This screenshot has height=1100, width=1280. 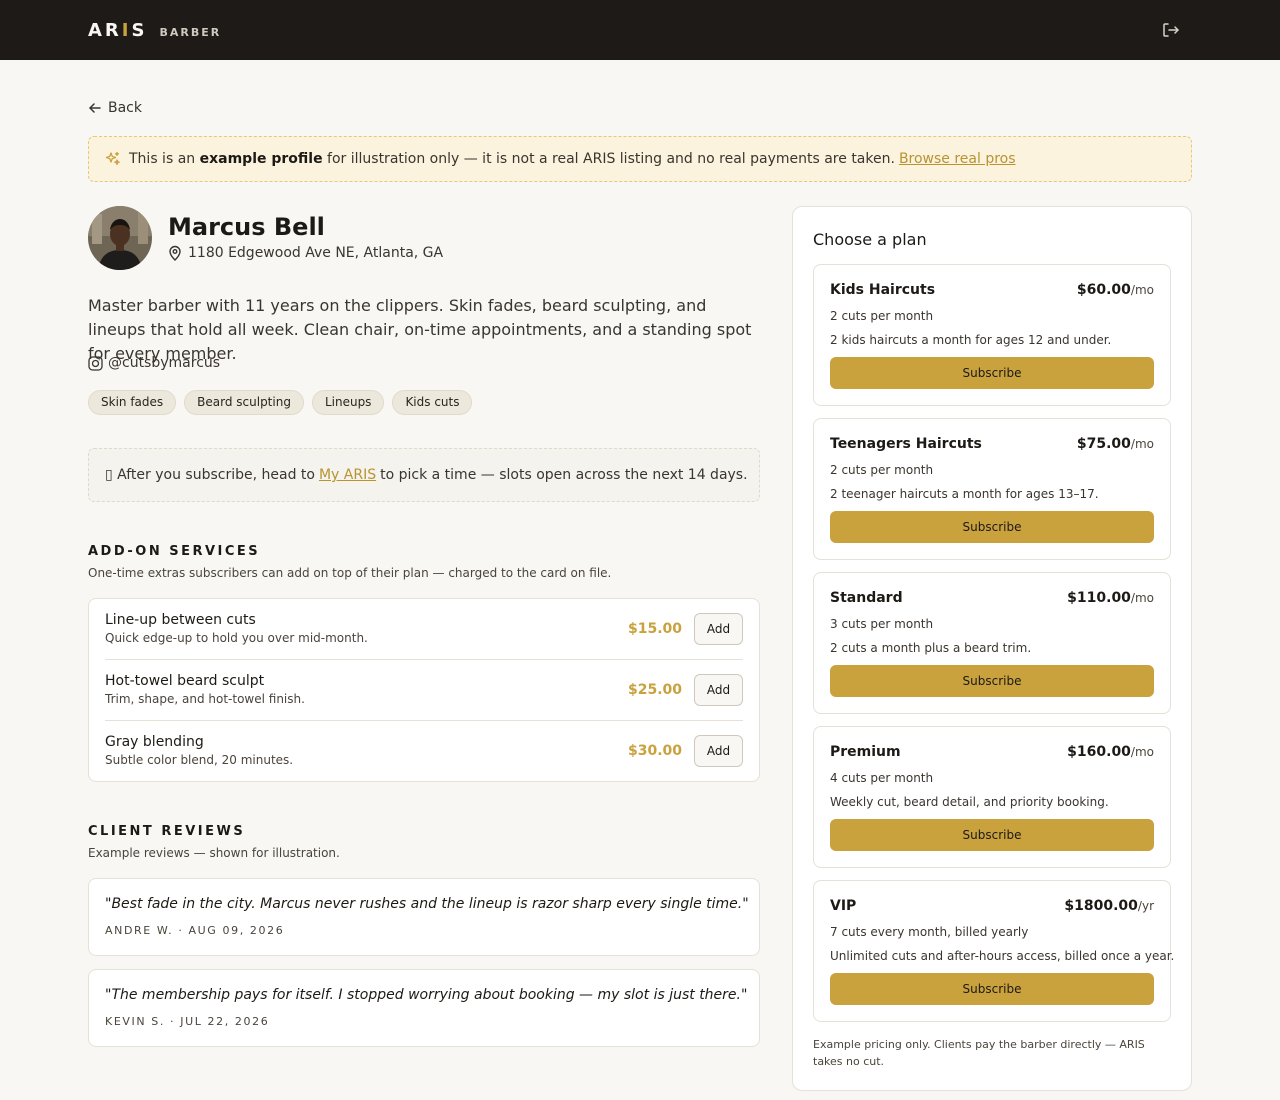 What do you see at coordinates (640, 30) in the screenshot?
I see `top-bar: ARIS BARBER` at bounding box center [640, 30].